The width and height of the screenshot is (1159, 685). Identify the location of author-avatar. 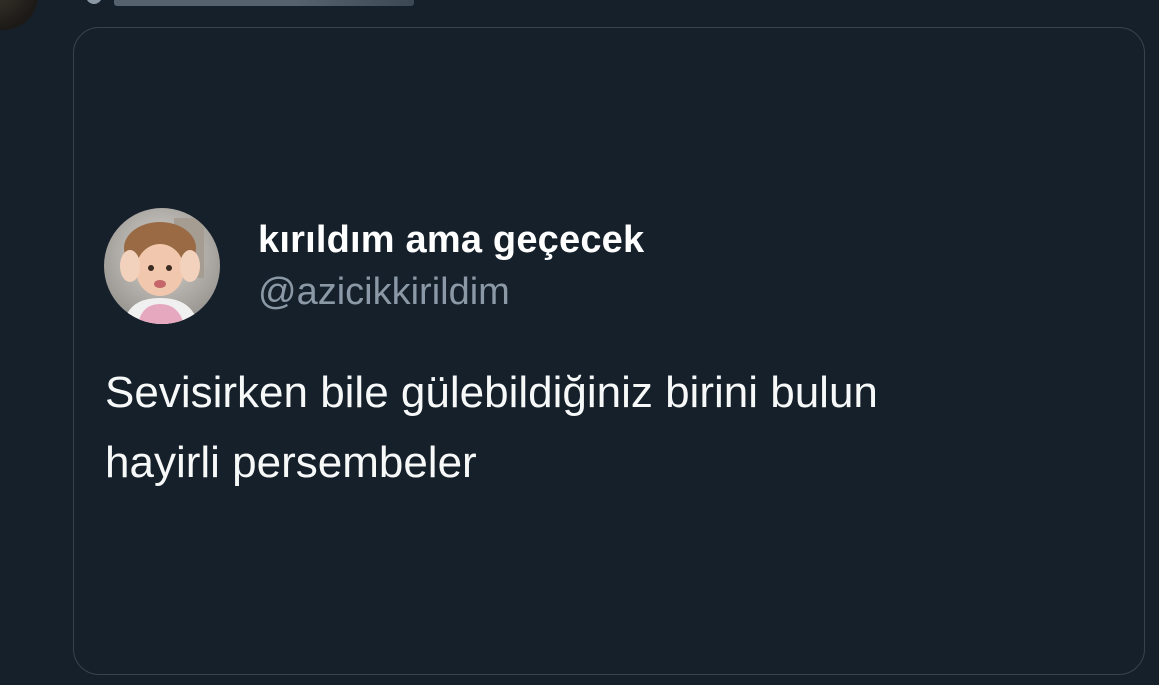
(162, 266).